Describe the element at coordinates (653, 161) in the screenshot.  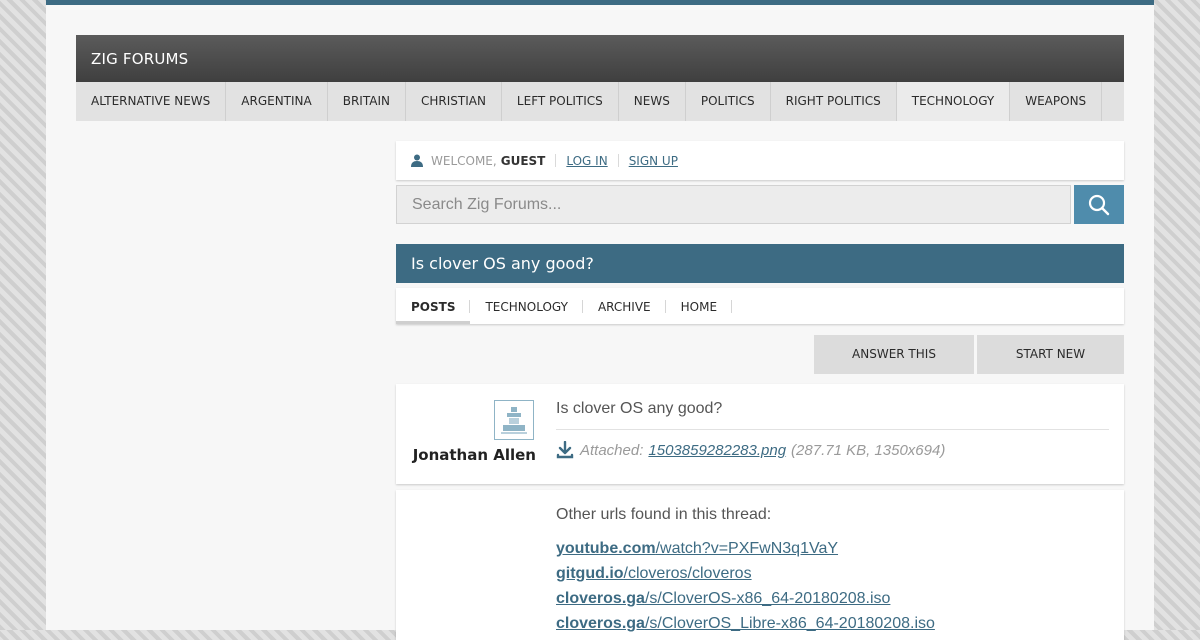
I see `signup-link: SIGN UP` at that location.